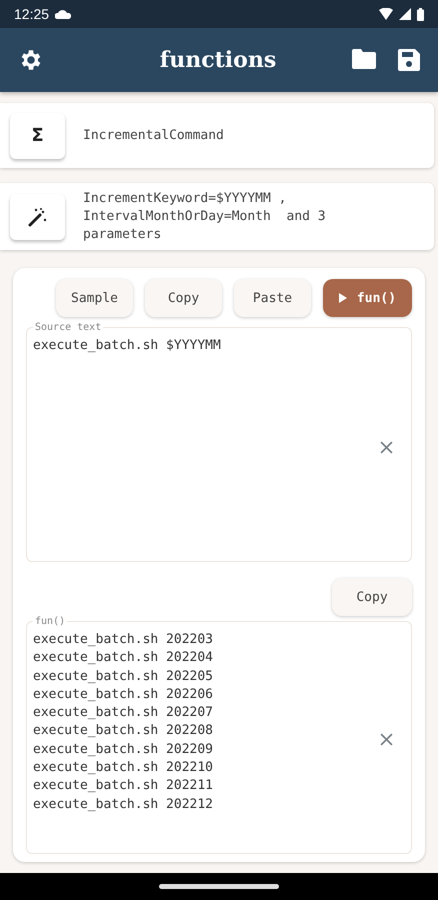  What do you see at coordinates (37, 135) in the screenshot?
I see `function-button: Σ` at bounding box center [37, 135].